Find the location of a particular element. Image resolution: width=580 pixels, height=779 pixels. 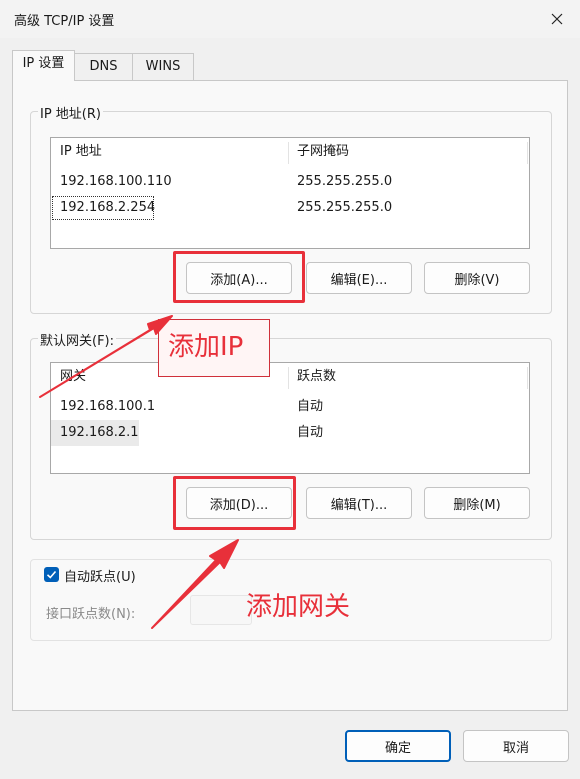

arrow-add-gateway is located at coordinates (195, 584).